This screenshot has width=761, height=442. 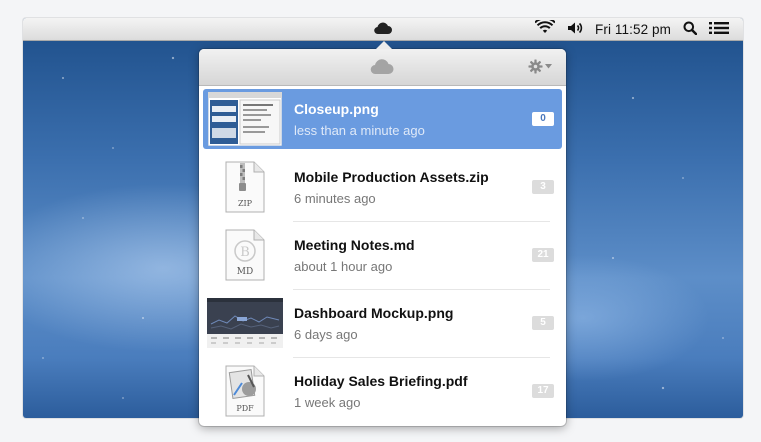 I want to click on gear-icon, so click(x=535, y=66).